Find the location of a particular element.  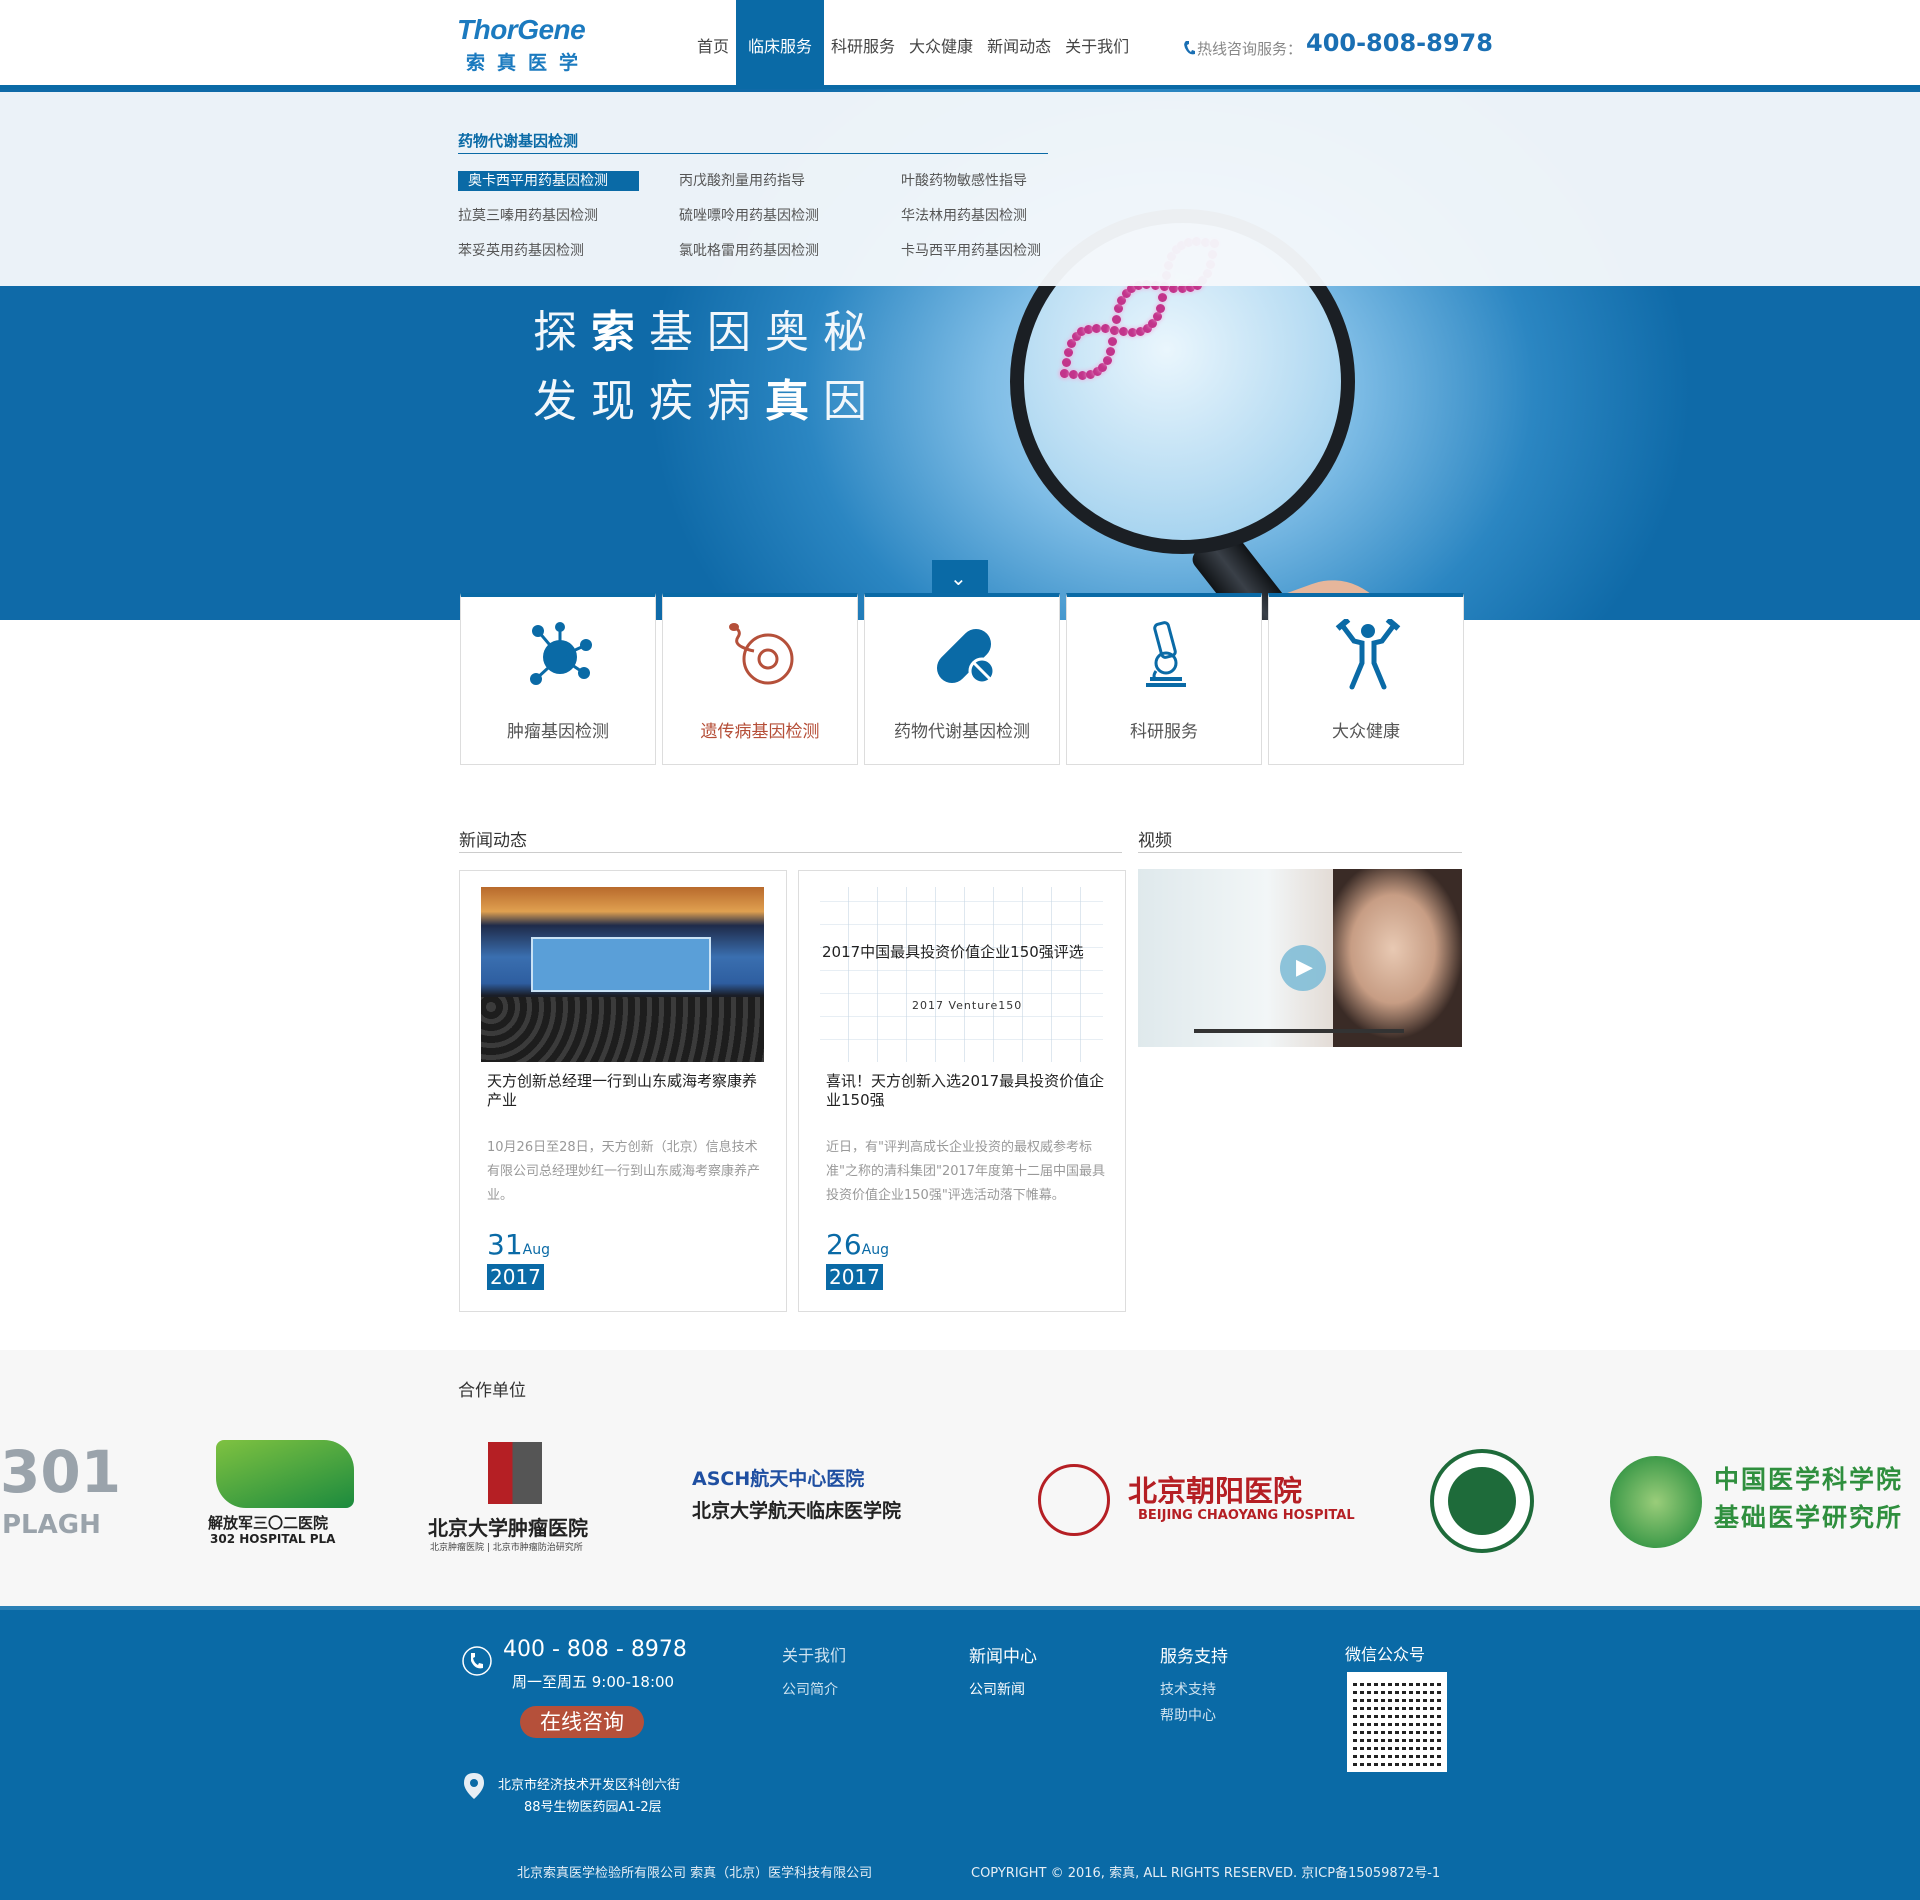

footer-address-line1: 北京市经济技术开发区科创六街 is located at coordinates (589, 1785).